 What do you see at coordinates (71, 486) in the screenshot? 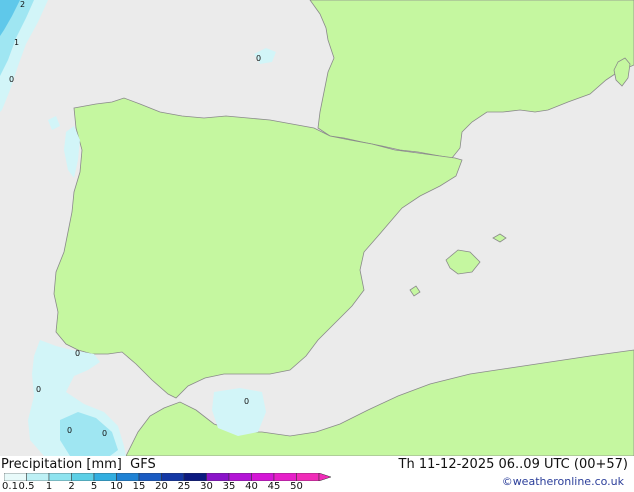
I see `colorbar-label: 2` at bounding box center [71, 486].